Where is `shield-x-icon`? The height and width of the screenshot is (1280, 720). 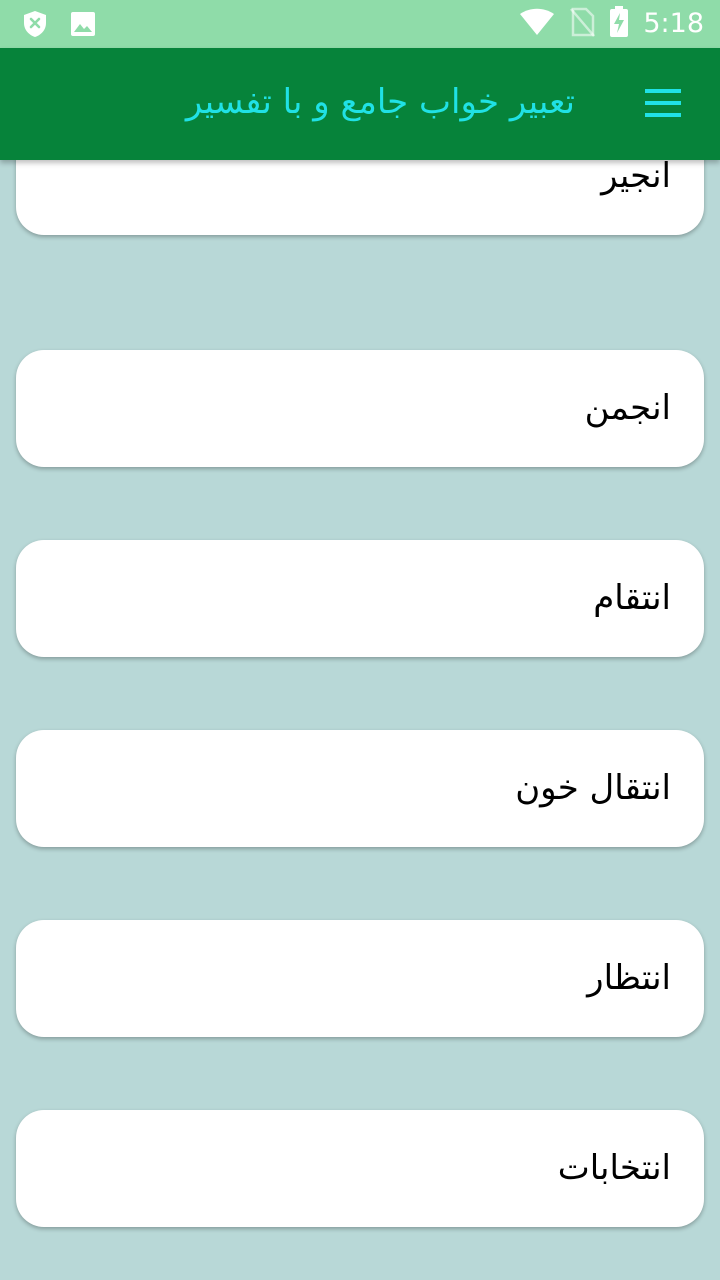 shield-x-icon is located at coordinates (35, 26).